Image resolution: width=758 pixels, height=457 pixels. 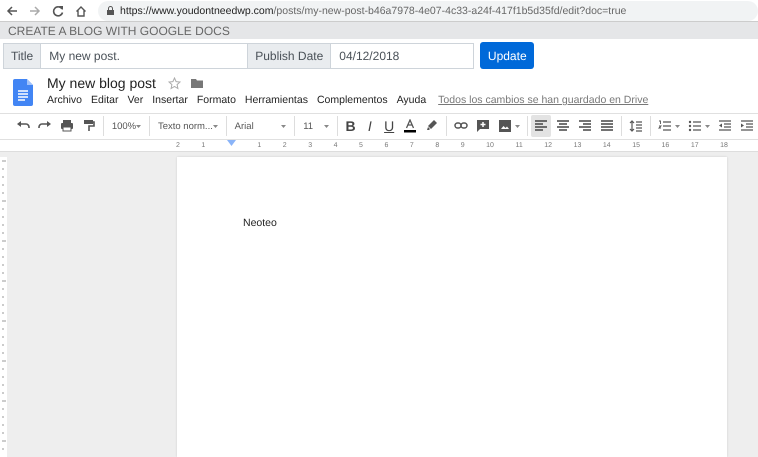 I want to click on save-status-link: Todos los cambios se han guardado en Drive, so click(x=543, y=100).